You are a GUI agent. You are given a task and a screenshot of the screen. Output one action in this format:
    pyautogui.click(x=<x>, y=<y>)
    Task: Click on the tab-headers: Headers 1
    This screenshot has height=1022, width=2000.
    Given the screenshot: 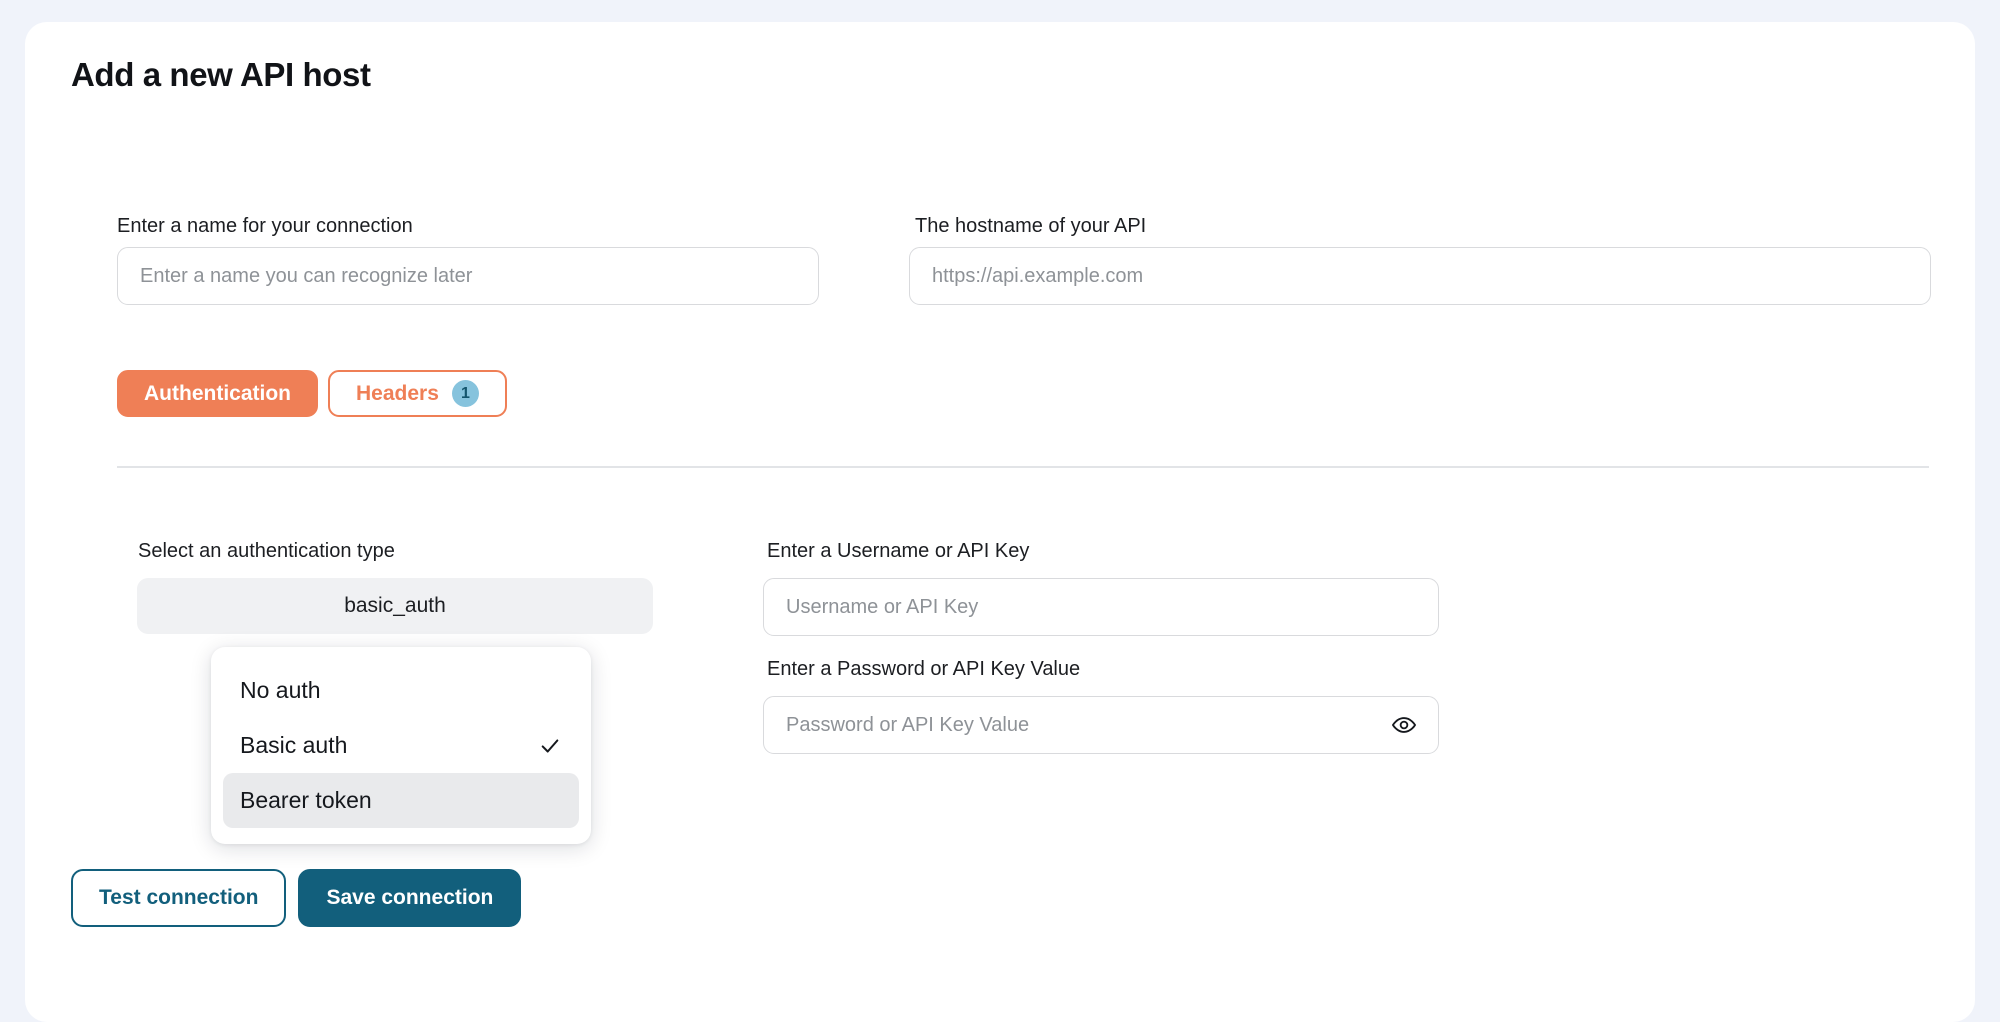 What is the action you would take?
    pyautogui.click(x=417, y=393)
    